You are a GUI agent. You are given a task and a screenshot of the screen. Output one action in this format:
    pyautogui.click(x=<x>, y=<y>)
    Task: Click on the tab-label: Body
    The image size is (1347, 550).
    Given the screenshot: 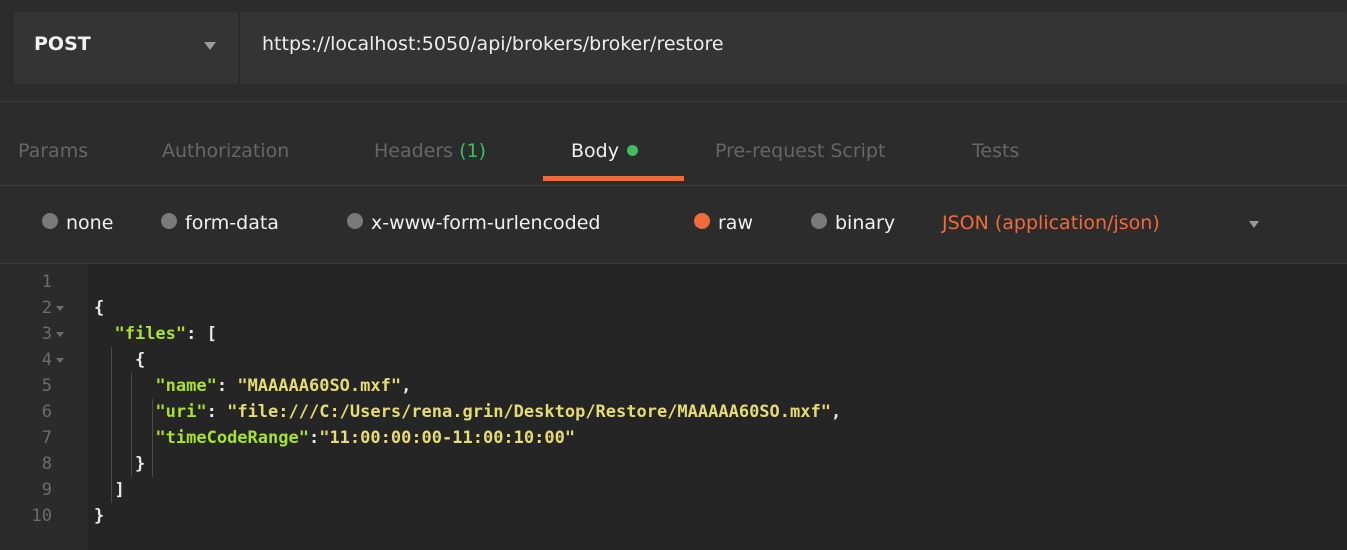 What is the action you would take?
    pyautogui.click(x=595, y=151)
    